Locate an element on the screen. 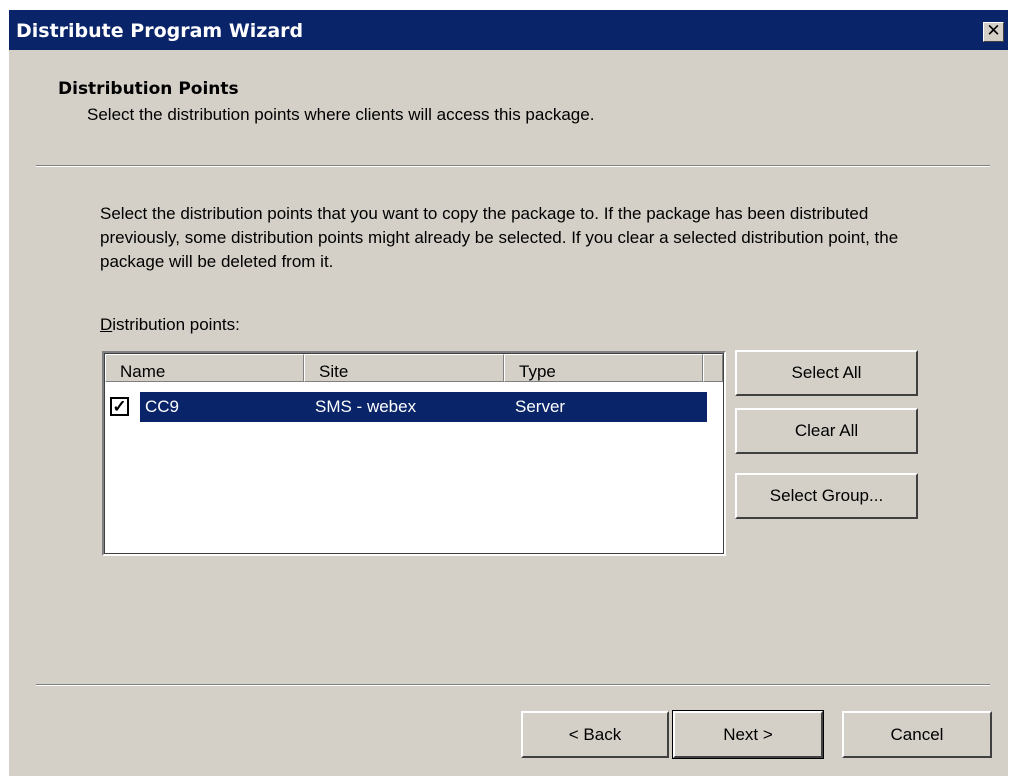  next-label: Next > is located at coordinates (748, 734).